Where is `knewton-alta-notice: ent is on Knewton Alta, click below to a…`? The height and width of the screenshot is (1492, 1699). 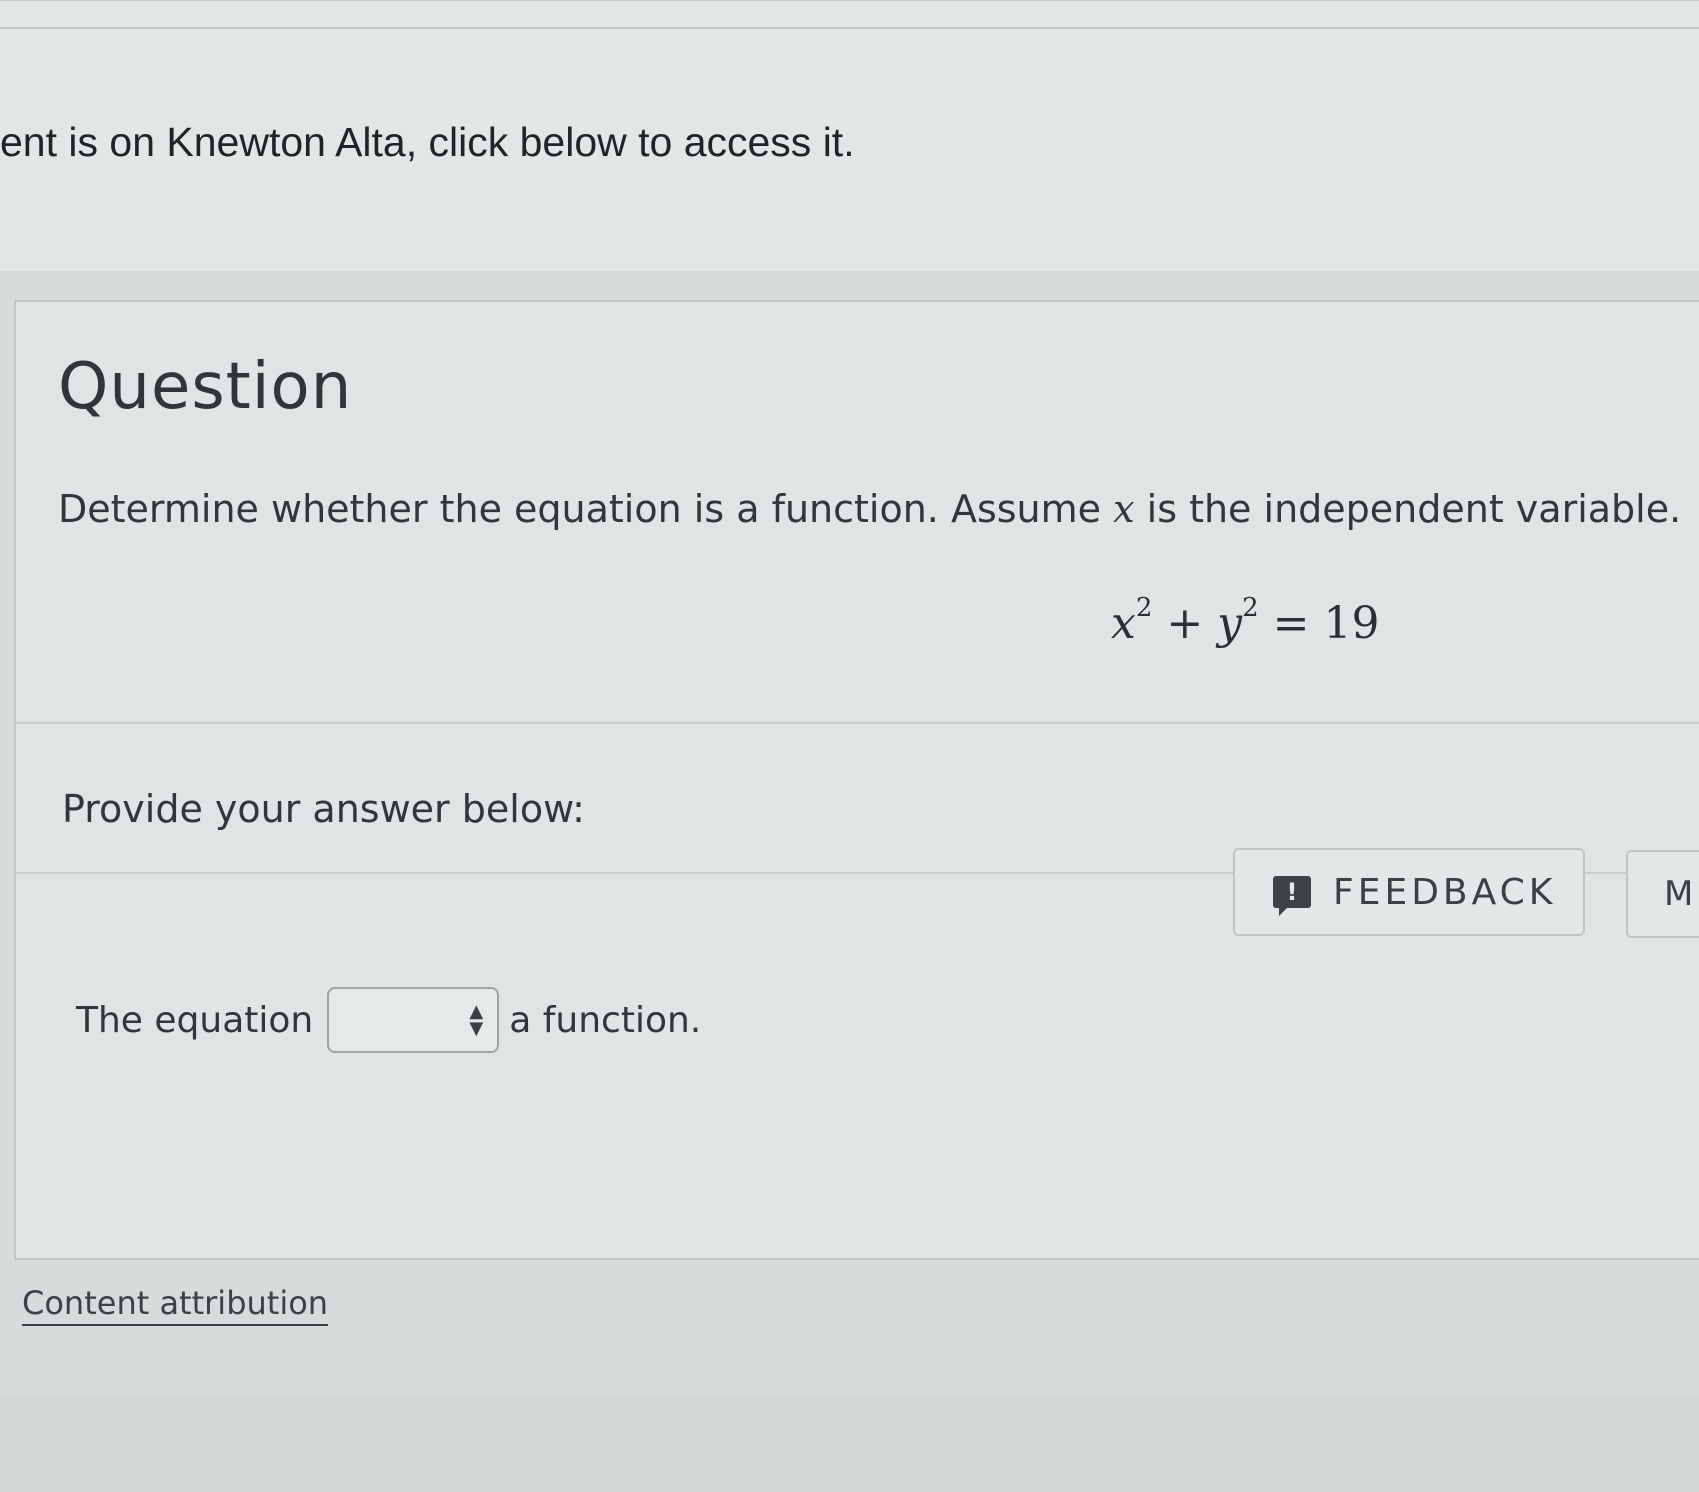
knewton-alta-notice: ent is on Knewton Alta, click below to a… is located at coordinates (427, 142).